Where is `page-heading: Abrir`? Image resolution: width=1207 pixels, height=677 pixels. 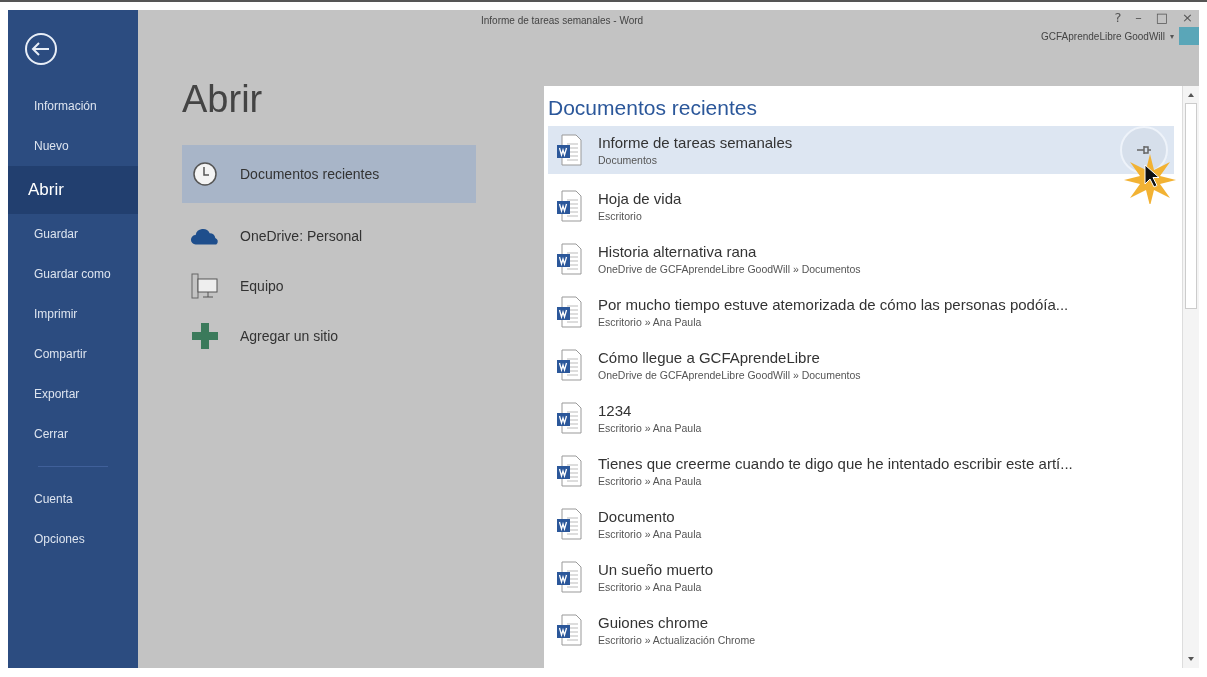 page-heading: Abrir is located at coordinates (223, 99).